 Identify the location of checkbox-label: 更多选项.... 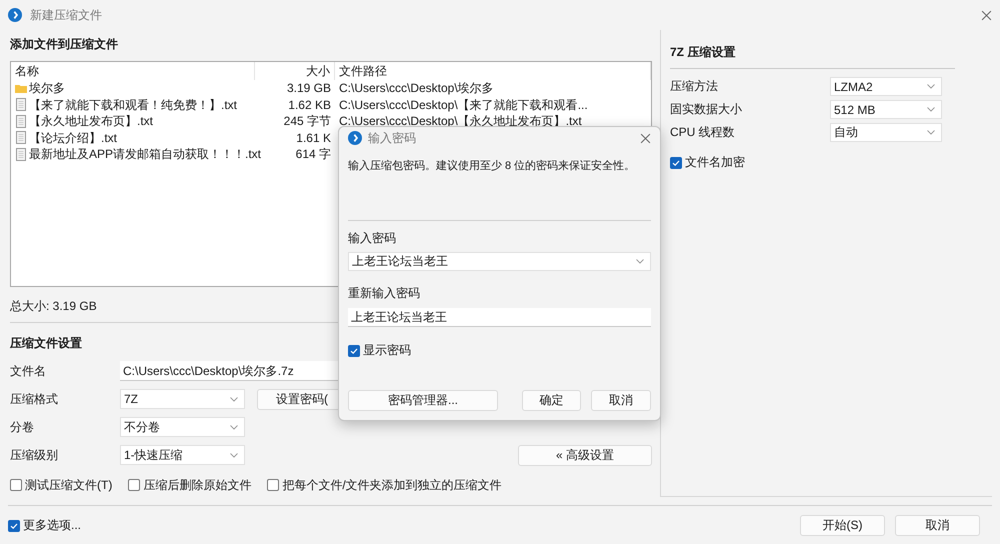
(52, 525).